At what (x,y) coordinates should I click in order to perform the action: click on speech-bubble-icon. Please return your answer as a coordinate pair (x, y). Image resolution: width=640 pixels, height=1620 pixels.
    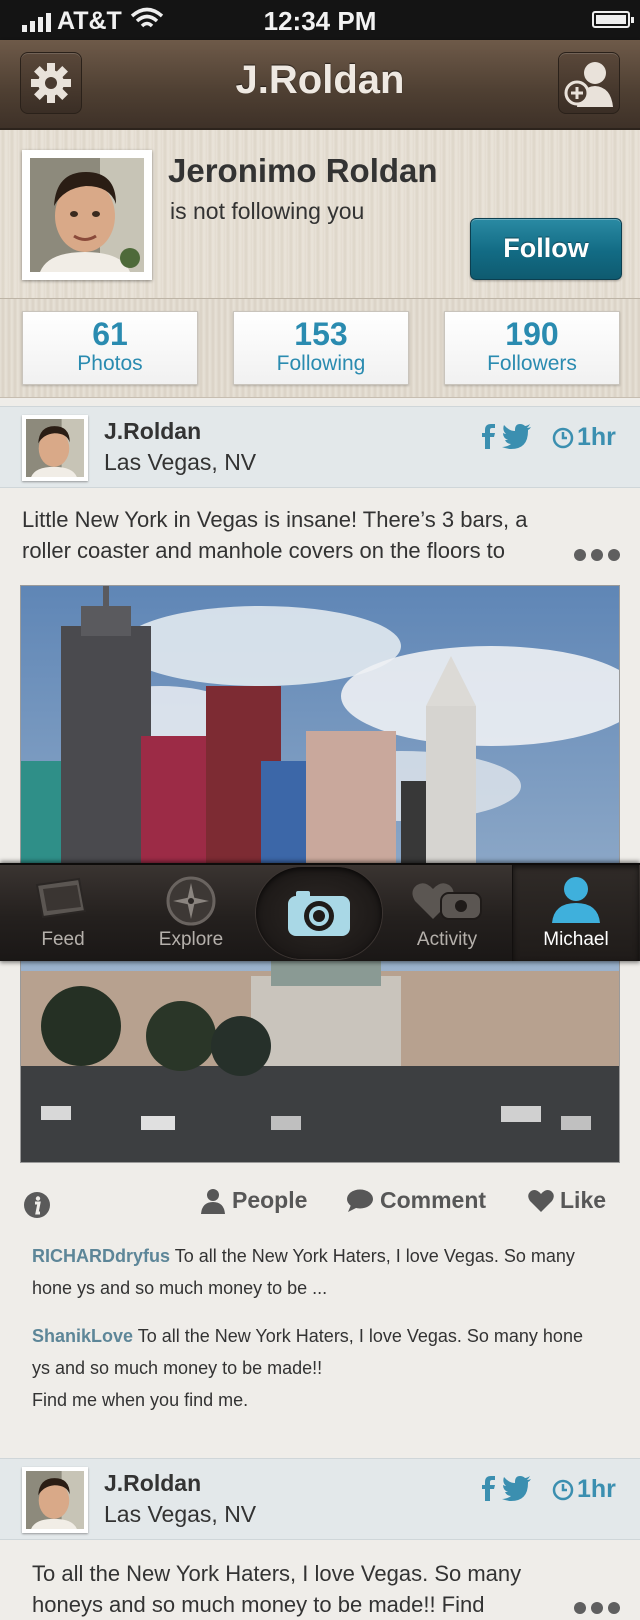
    Looking at the image, I should click on (360, 1200).